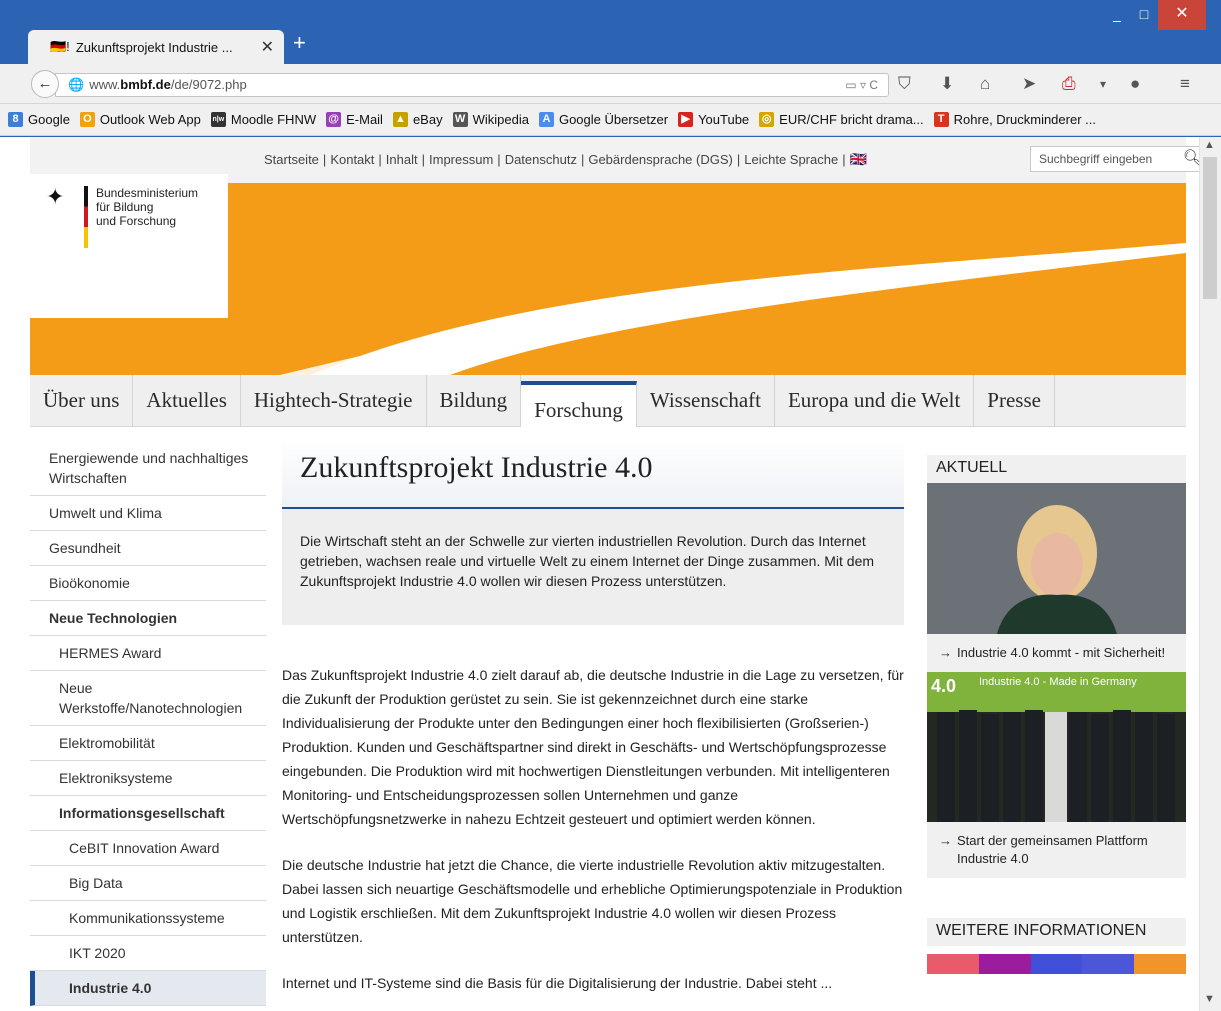 The image size is (1221, 1011). What do you see at coordinates (861, 85) in the screenshot?
I see `reader-reload-icons: ▭ ▿ C` at bounding box center [861, 85].